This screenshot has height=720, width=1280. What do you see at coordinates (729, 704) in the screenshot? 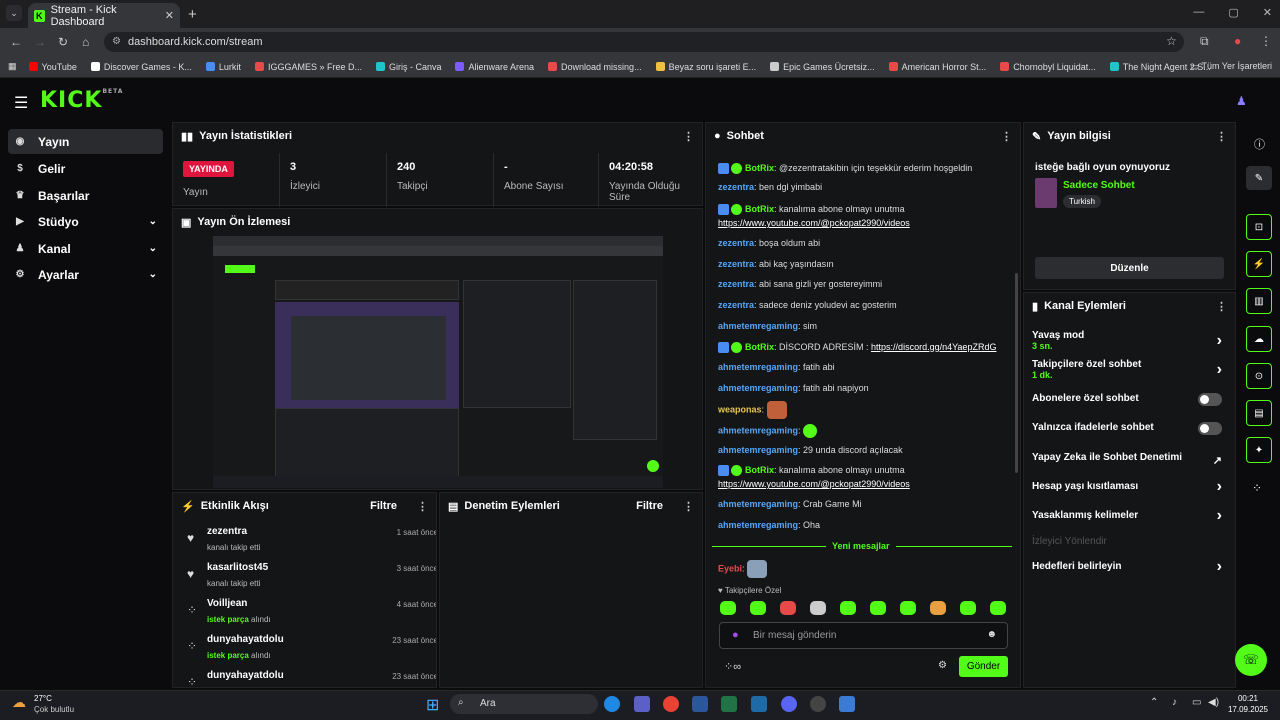
I see `excel-icon` at bounding box center [729, 704].